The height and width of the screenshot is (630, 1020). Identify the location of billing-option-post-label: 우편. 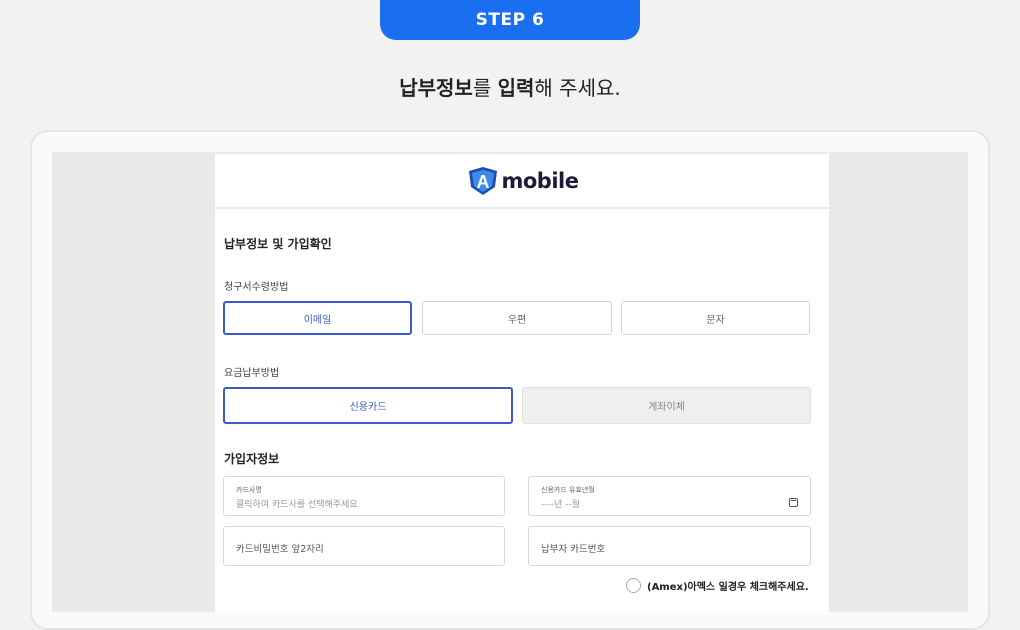
(517, 320).